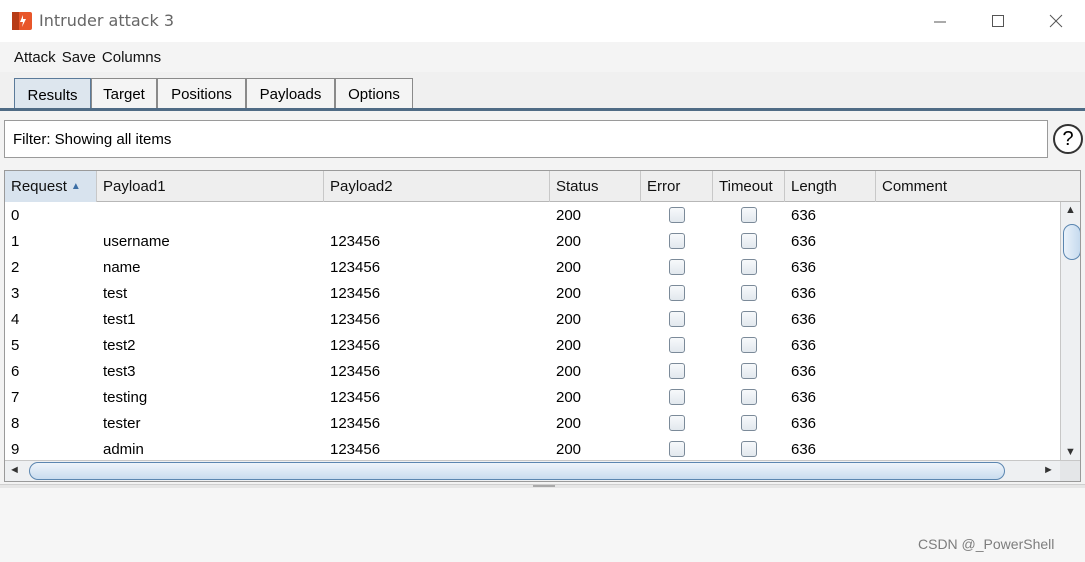  What do you see at coordinates (123, 449) in the screenshot?
I see `cell-payload1: admin` at bounding box center [123, 449].